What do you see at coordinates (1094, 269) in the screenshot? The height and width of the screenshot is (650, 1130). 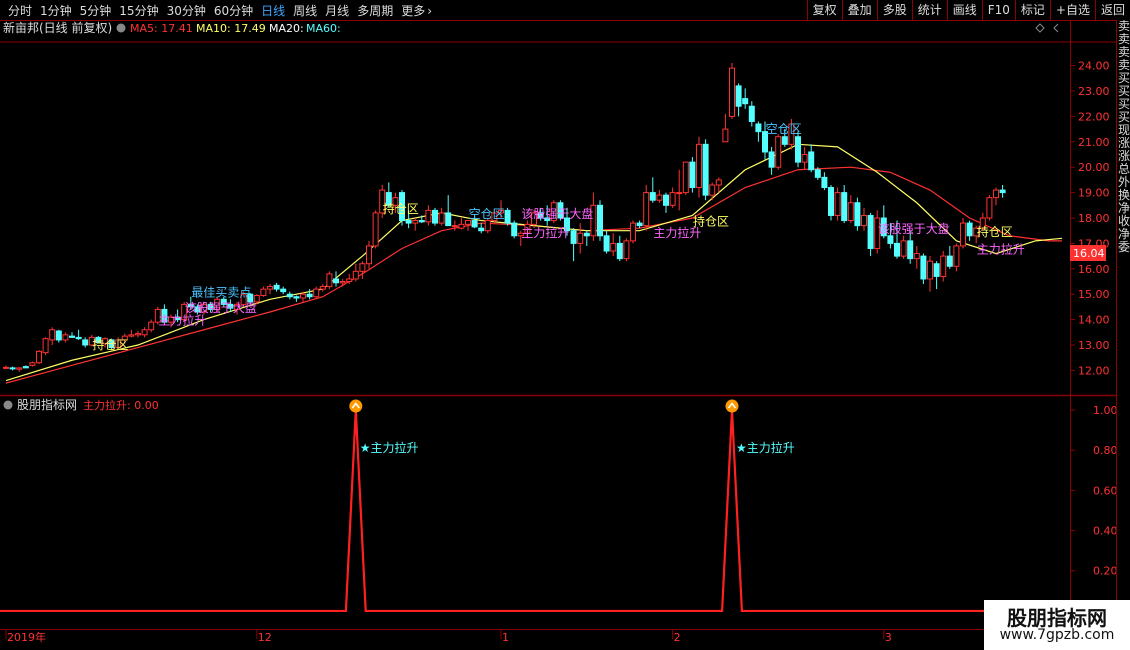 I see `price-tick-label: 16.00` at bounding box center [1094, 269].